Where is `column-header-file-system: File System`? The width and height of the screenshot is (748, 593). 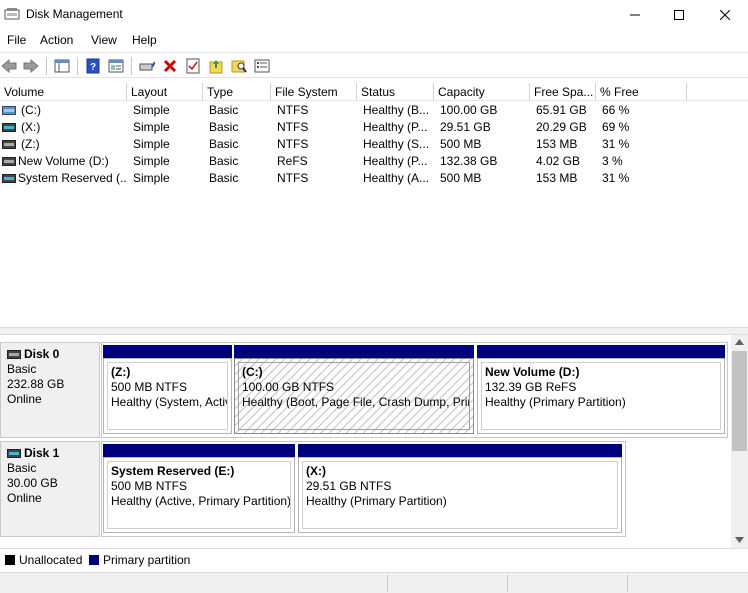 column-header-file-system: File System is located at coordinates (314, 92).